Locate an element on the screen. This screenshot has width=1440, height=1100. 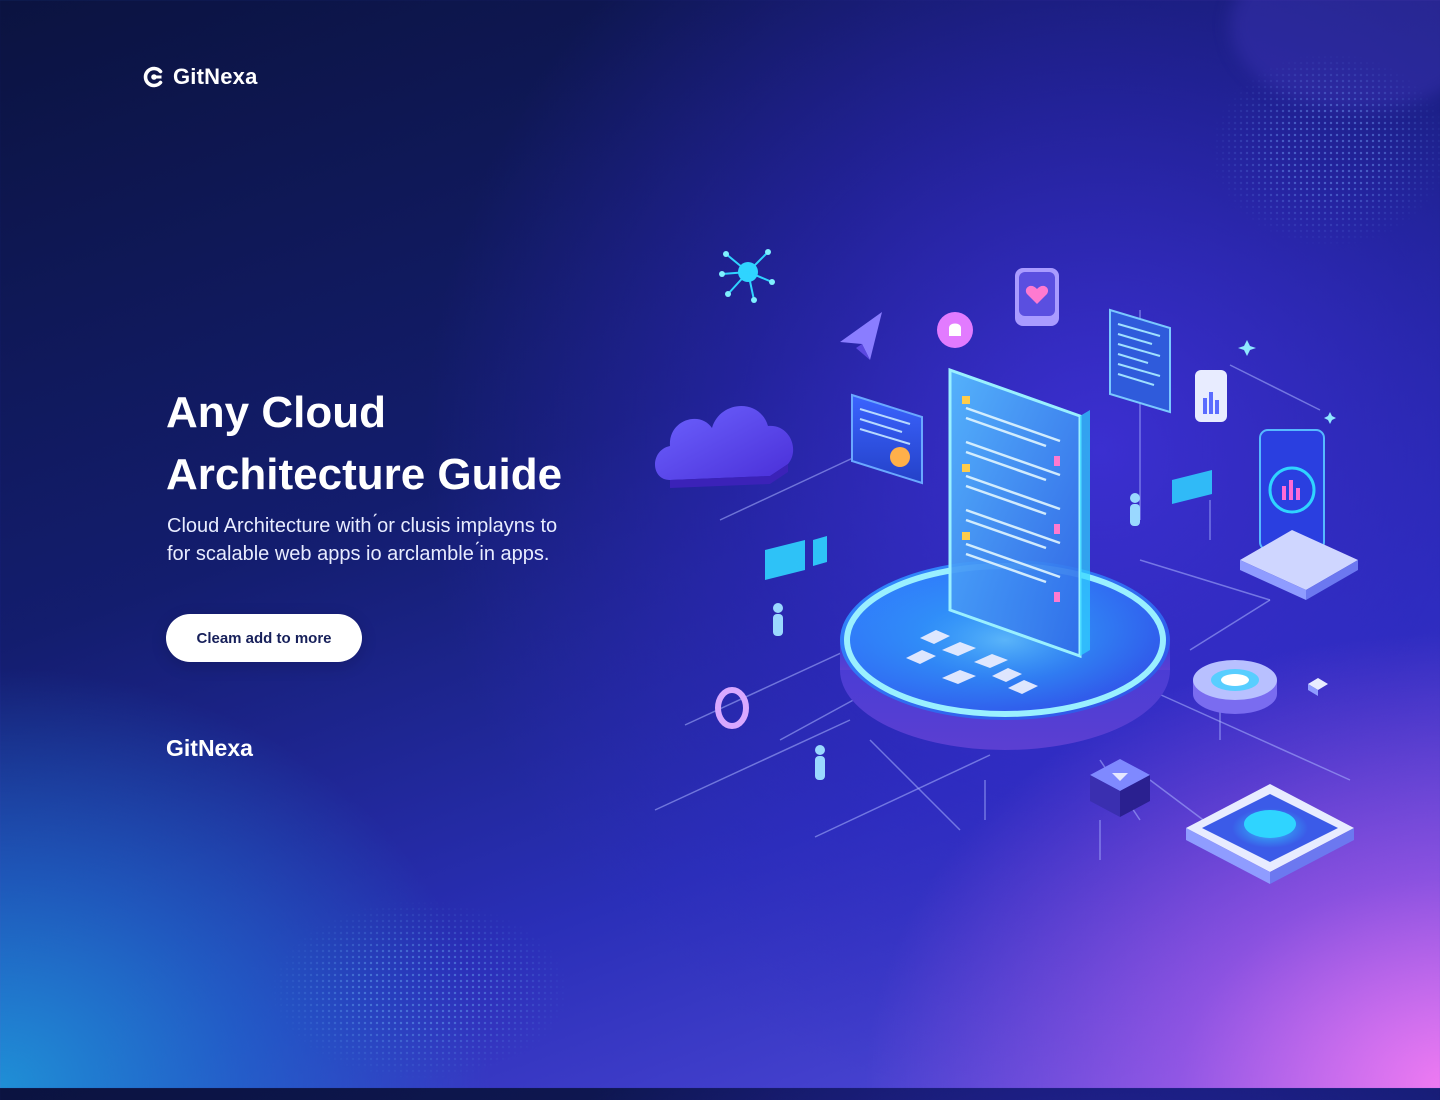
send-icon is located at coordinates (861, 336).